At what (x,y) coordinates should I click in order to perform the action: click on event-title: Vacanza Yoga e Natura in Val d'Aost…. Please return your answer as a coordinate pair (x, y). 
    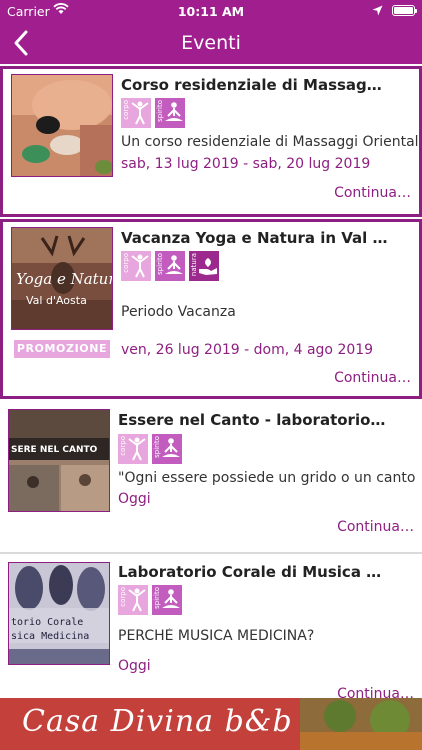
    Looking at the image, I should click on (256, 238).